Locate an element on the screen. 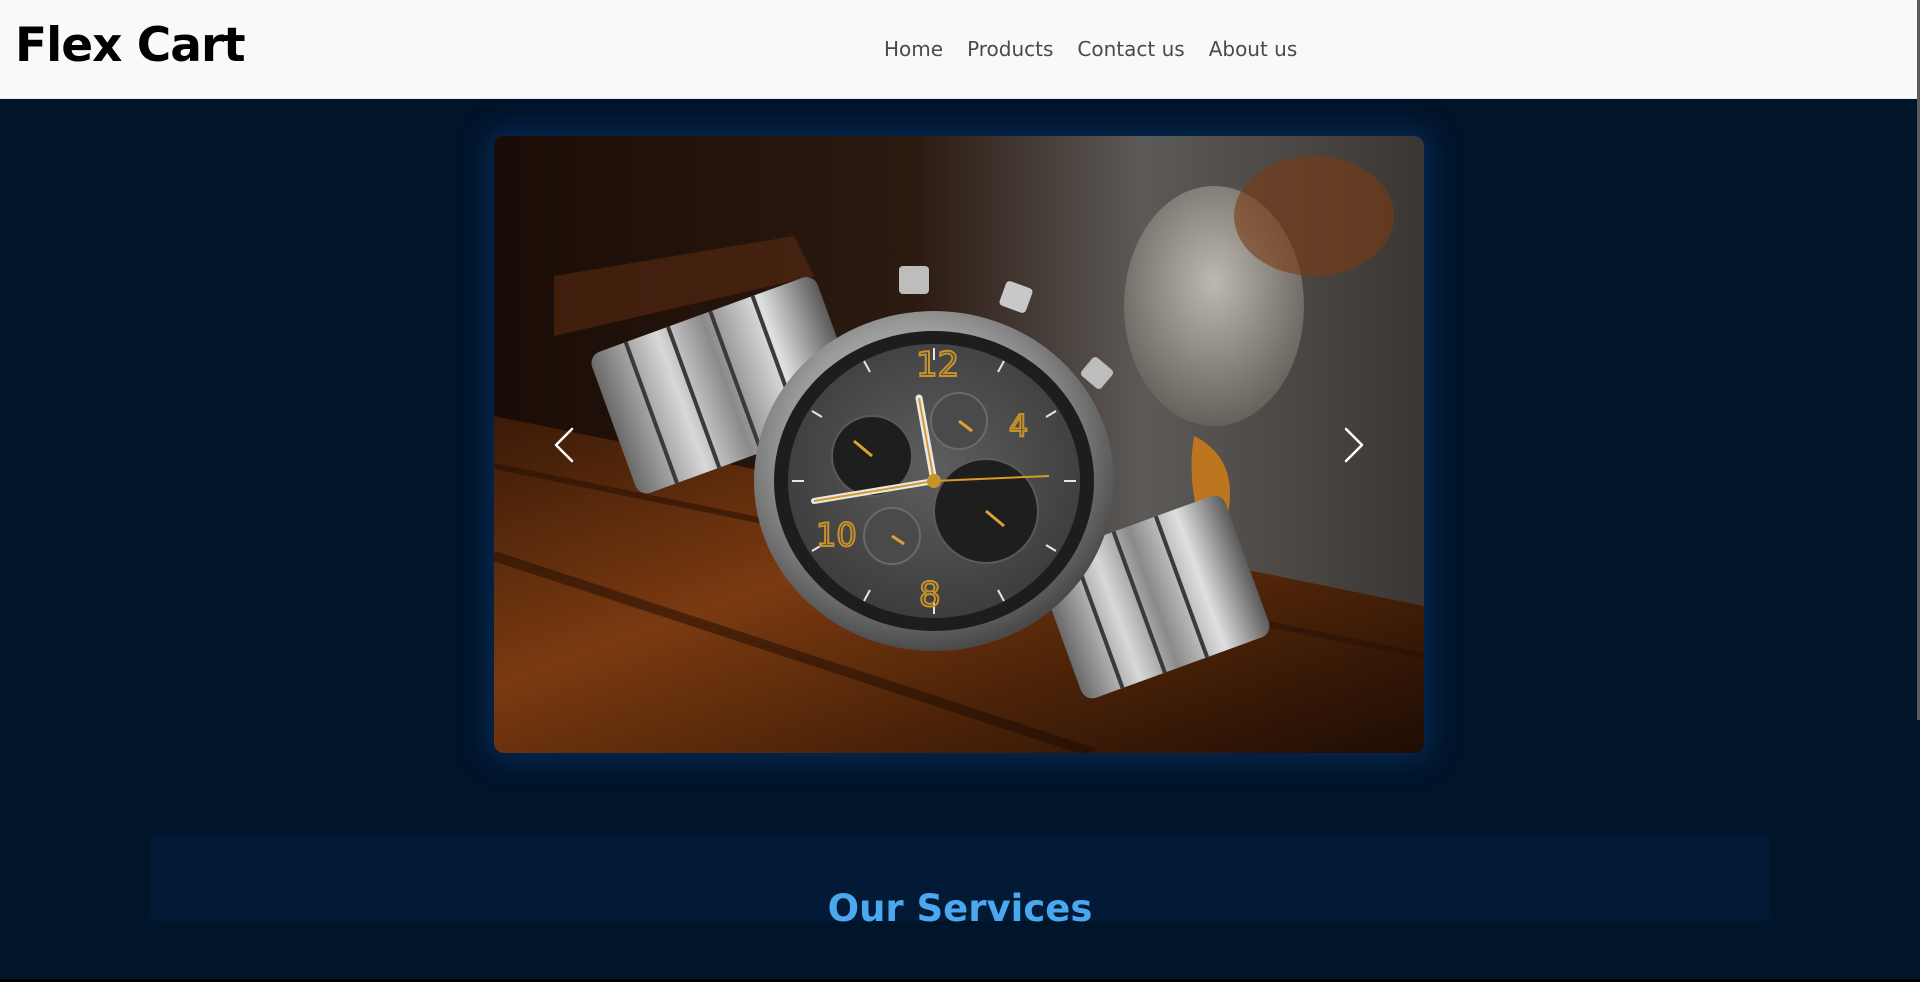 This screenshot has width=1920, height=982. carousel-prev-button is located at coordinates (564, 445).